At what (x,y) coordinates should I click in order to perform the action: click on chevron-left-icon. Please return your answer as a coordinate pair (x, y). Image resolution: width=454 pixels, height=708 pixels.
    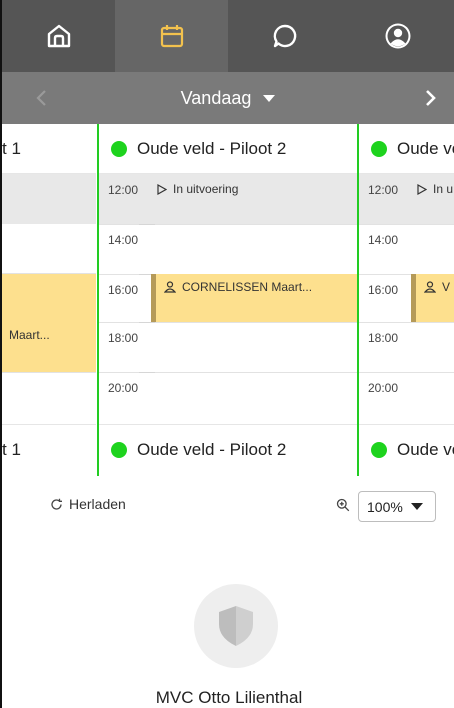
    Looking at the image, I should click on (41, 98).